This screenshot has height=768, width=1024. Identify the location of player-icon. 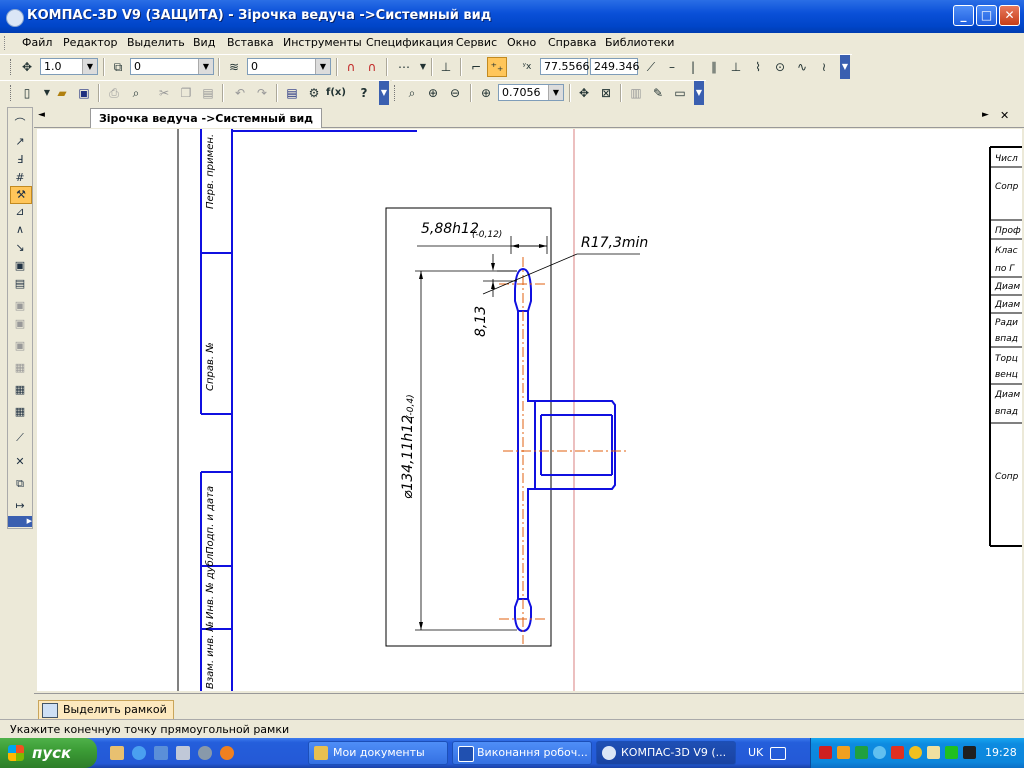
(205, 753).